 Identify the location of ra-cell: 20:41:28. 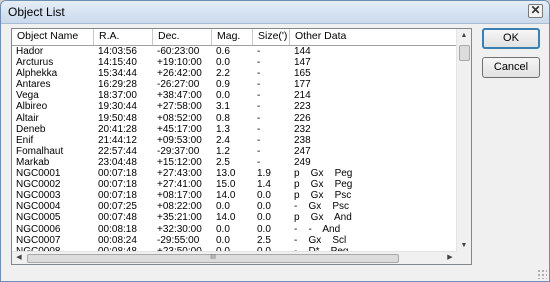
(117, 129).